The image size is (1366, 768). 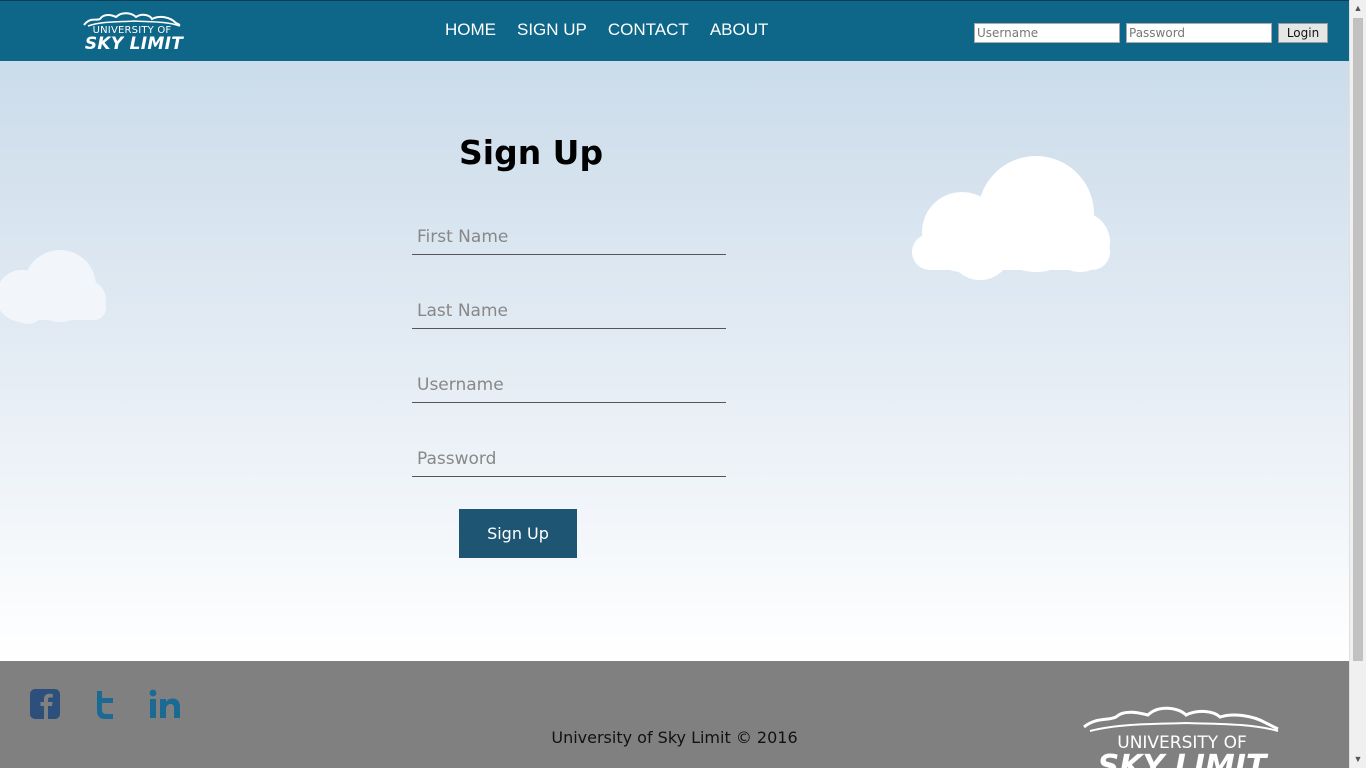 What do you see at coordinates (1303, 33) in the screenshot?
I see `login-button: Login` at bounding box center [1303, 33].